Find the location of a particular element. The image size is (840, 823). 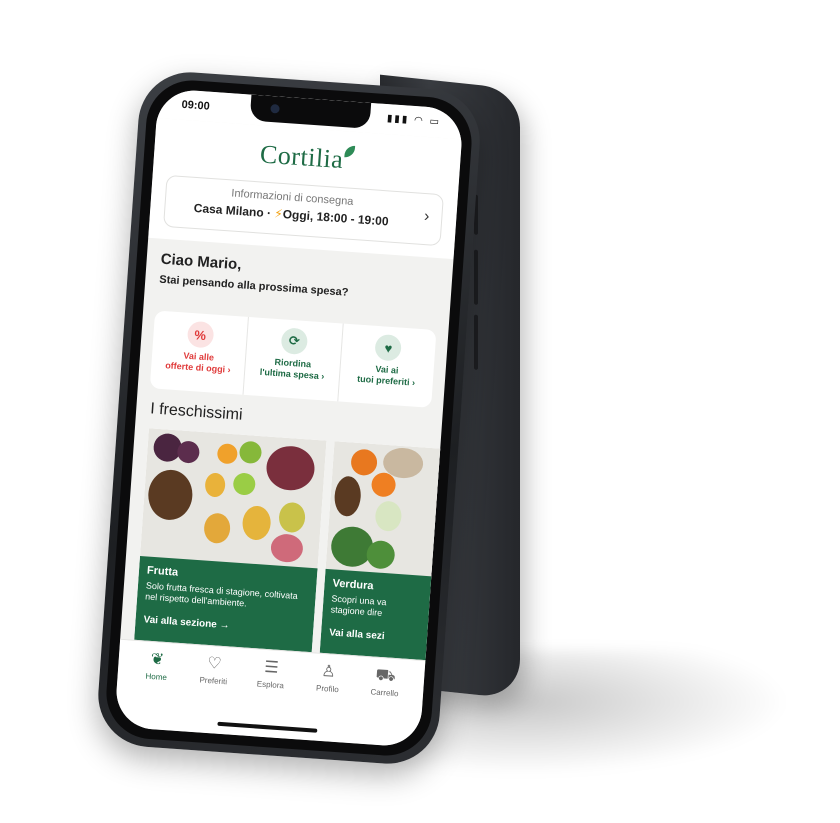

card-link: Vai alla sezi is located at coordinates (357, 634).